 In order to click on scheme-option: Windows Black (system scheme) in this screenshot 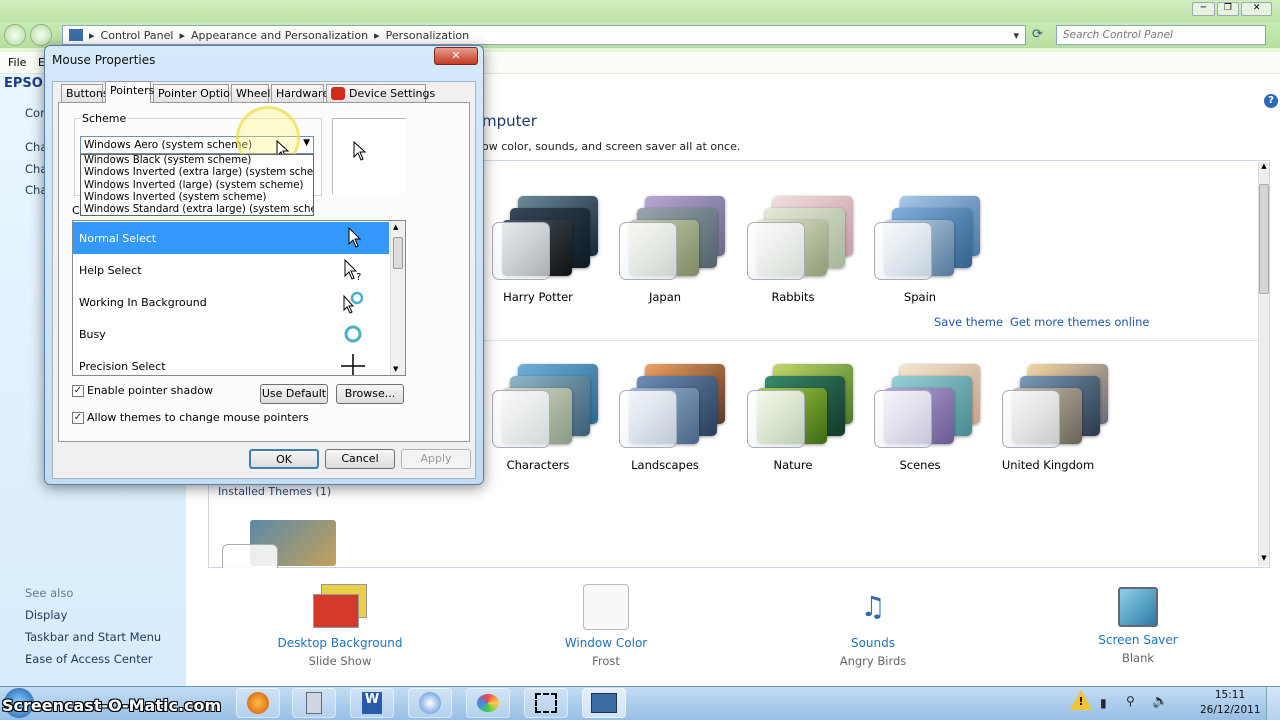, I will do `click(197, 161)`.